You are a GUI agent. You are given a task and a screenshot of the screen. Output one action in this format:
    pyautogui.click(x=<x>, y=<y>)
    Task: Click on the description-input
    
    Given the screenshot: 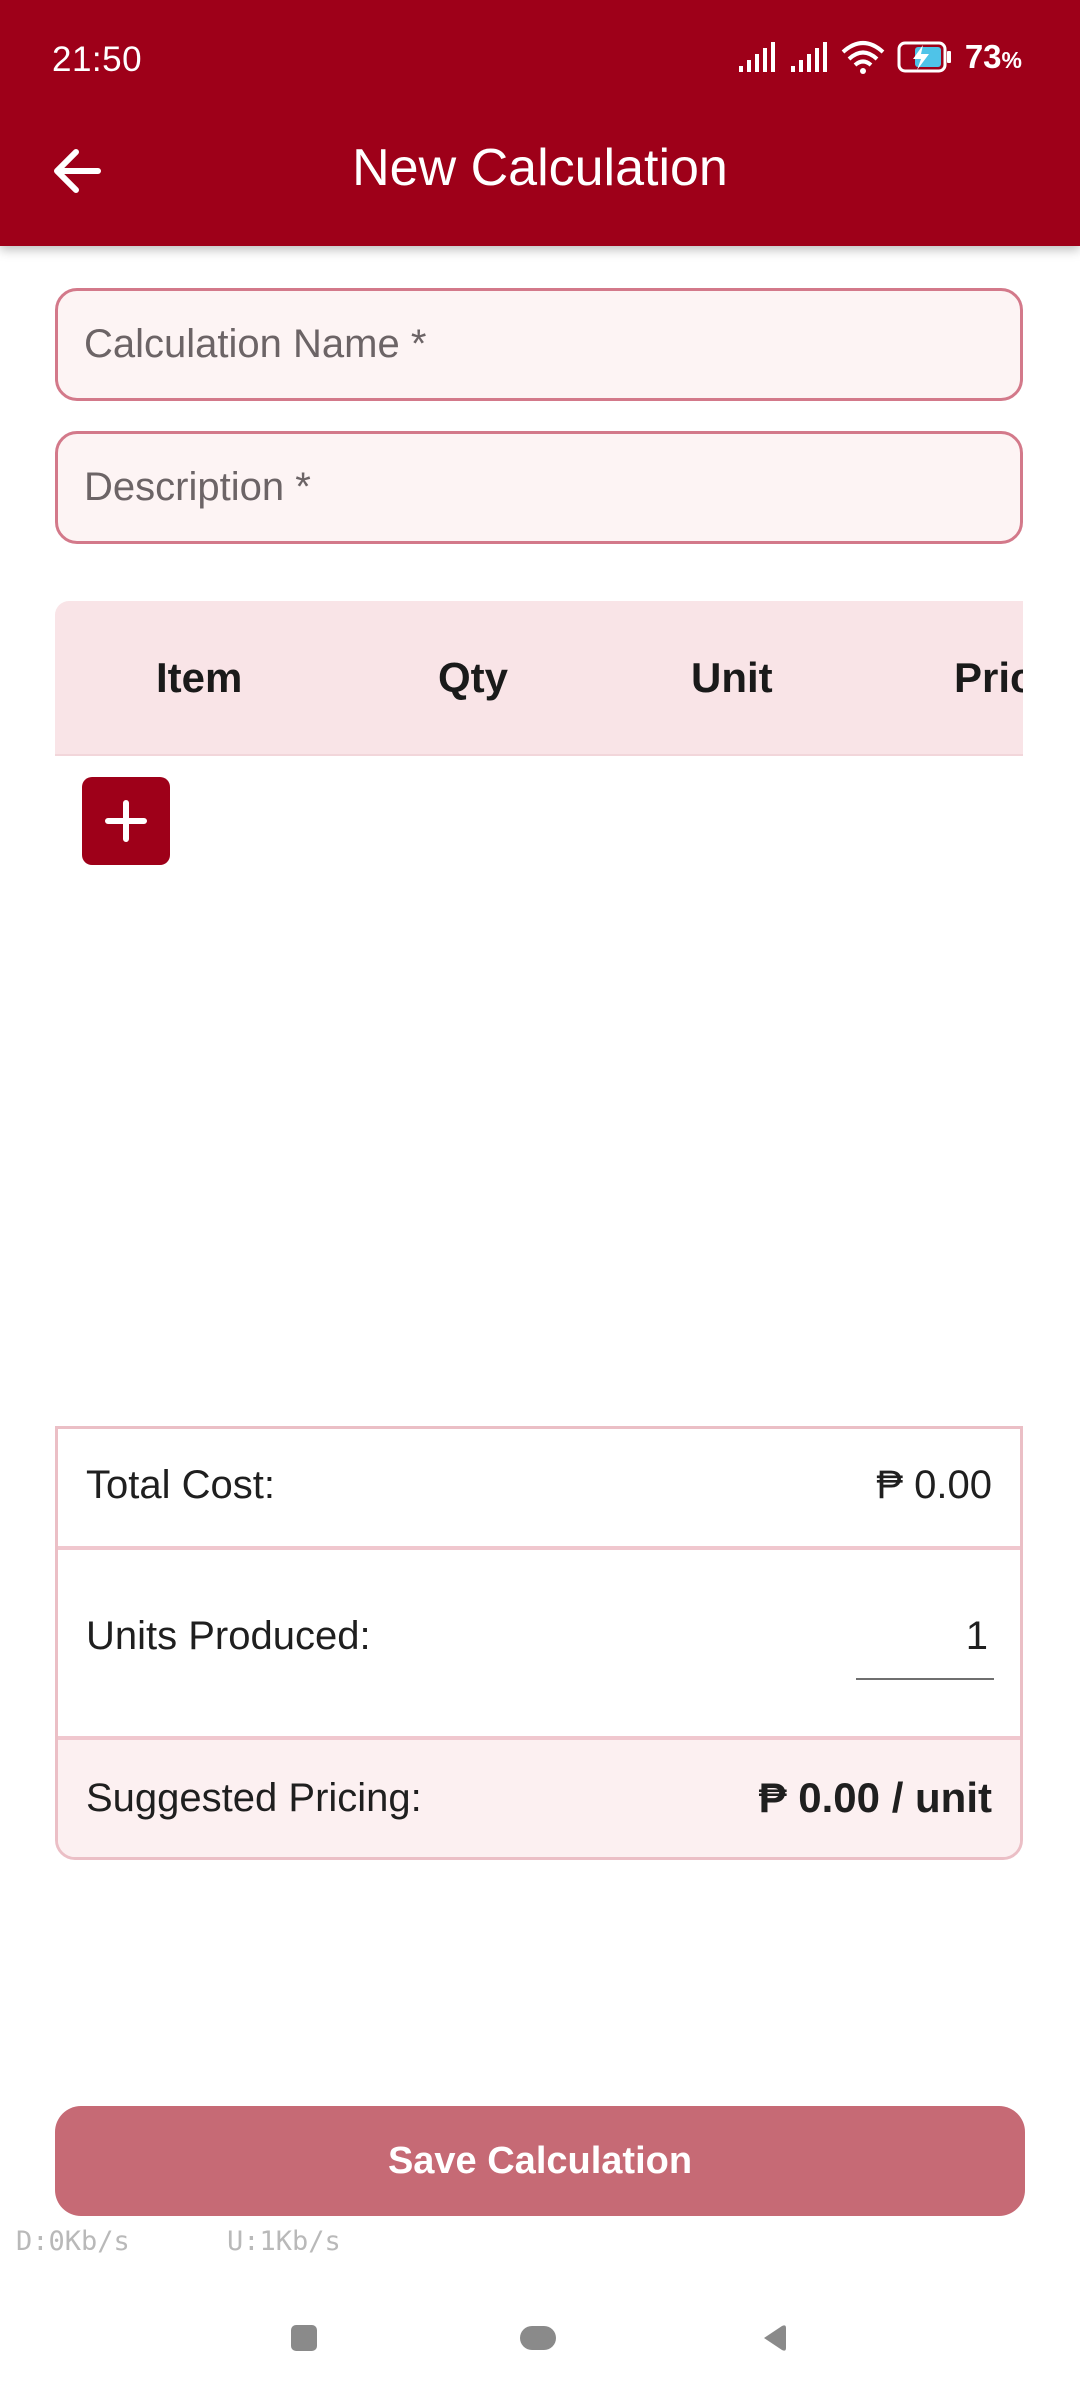 What is the action you would take?
    pyautogui.click(x=539, y=487)
    